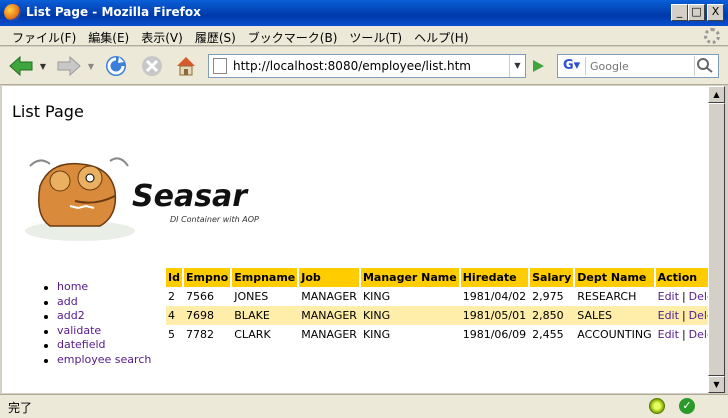  What do you see at coordinates (265, 277) in the screenshot?
I see `column-header-empname: Empname` at bounding box center [265, 277].